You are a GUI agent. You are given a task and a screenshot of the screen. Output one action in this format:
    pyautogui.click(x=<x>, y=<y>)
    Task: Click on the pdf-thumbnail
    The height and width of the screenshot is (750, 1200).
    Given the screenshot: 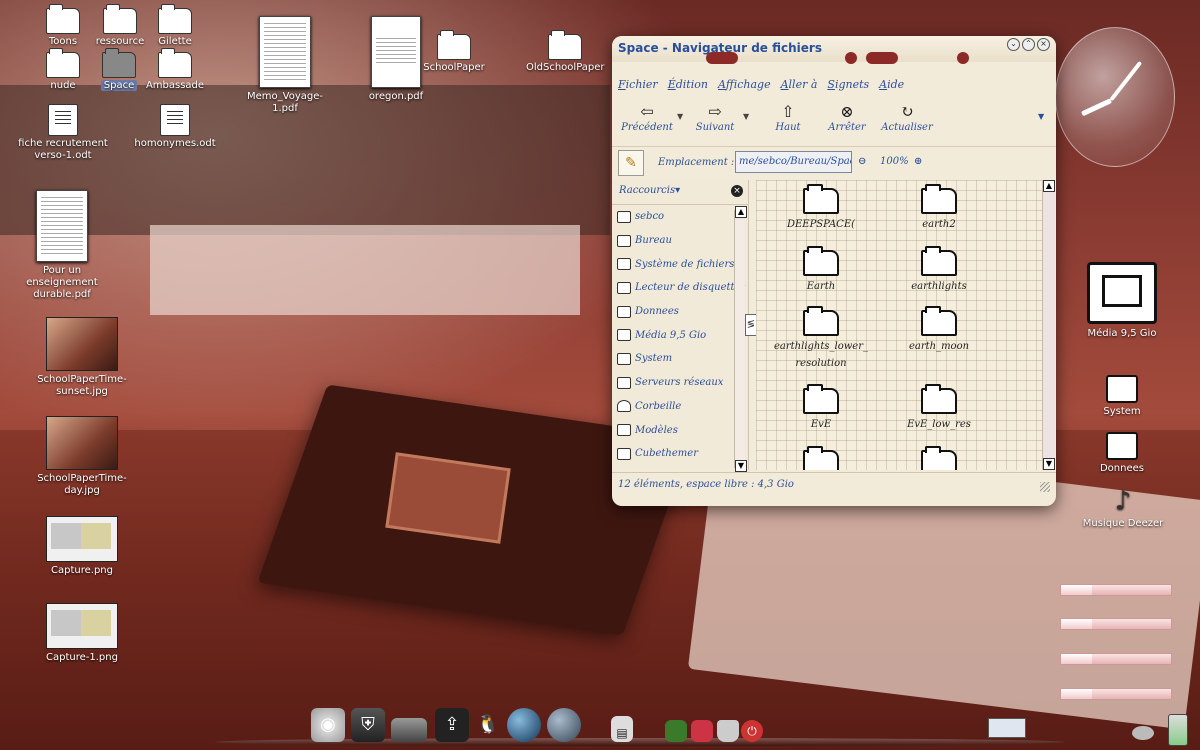 What is the action you would take?
    pyautogui.click(x=396, y=52)
    